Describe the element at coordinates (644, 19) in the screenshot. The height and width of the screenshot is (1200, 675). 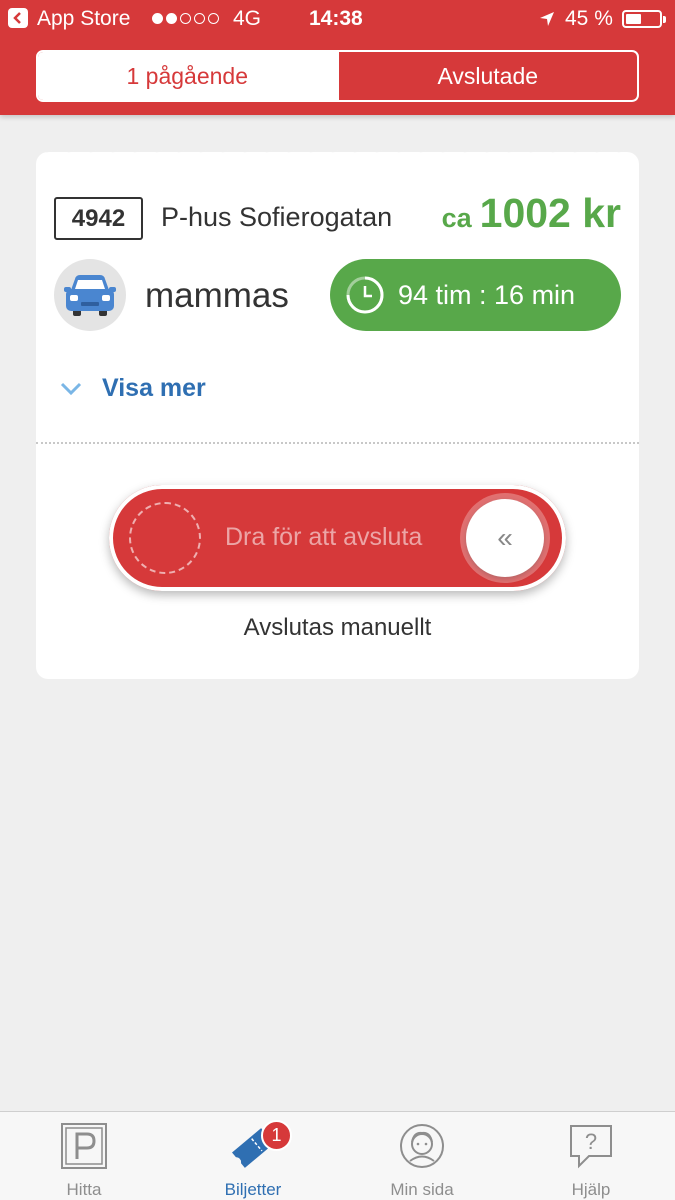
I see `battery-icon` at that location.